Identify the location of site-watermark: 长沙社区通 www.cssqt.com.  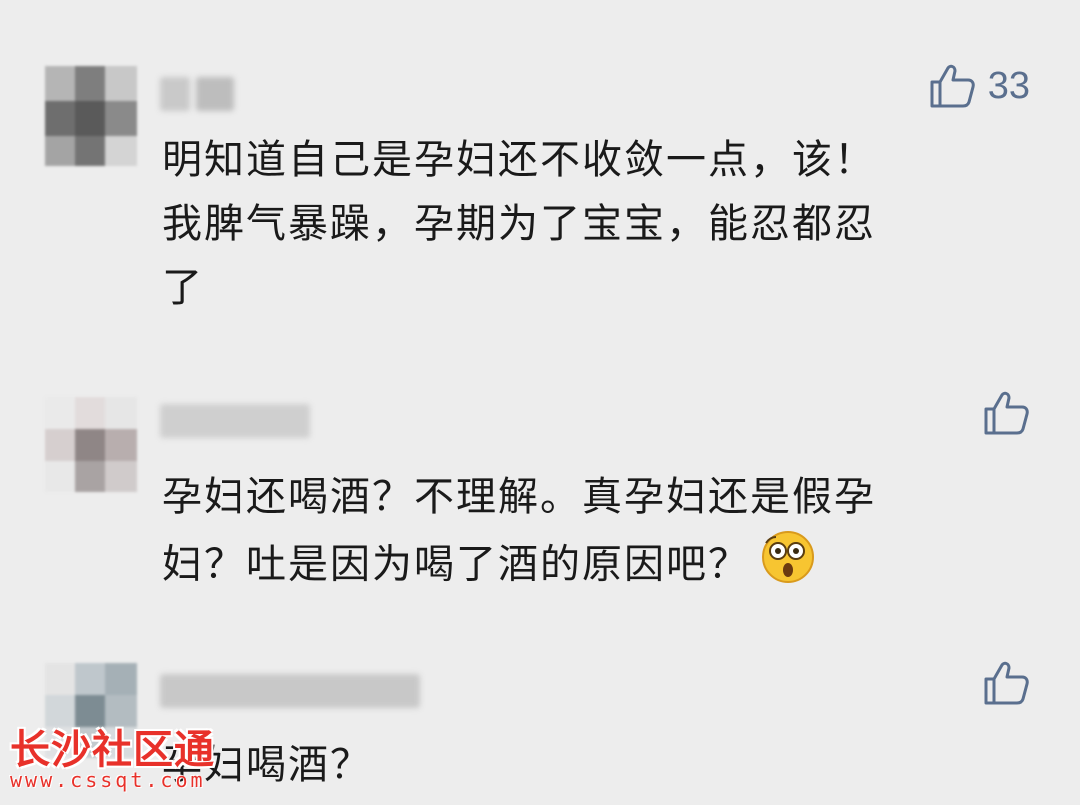
(115, 760).